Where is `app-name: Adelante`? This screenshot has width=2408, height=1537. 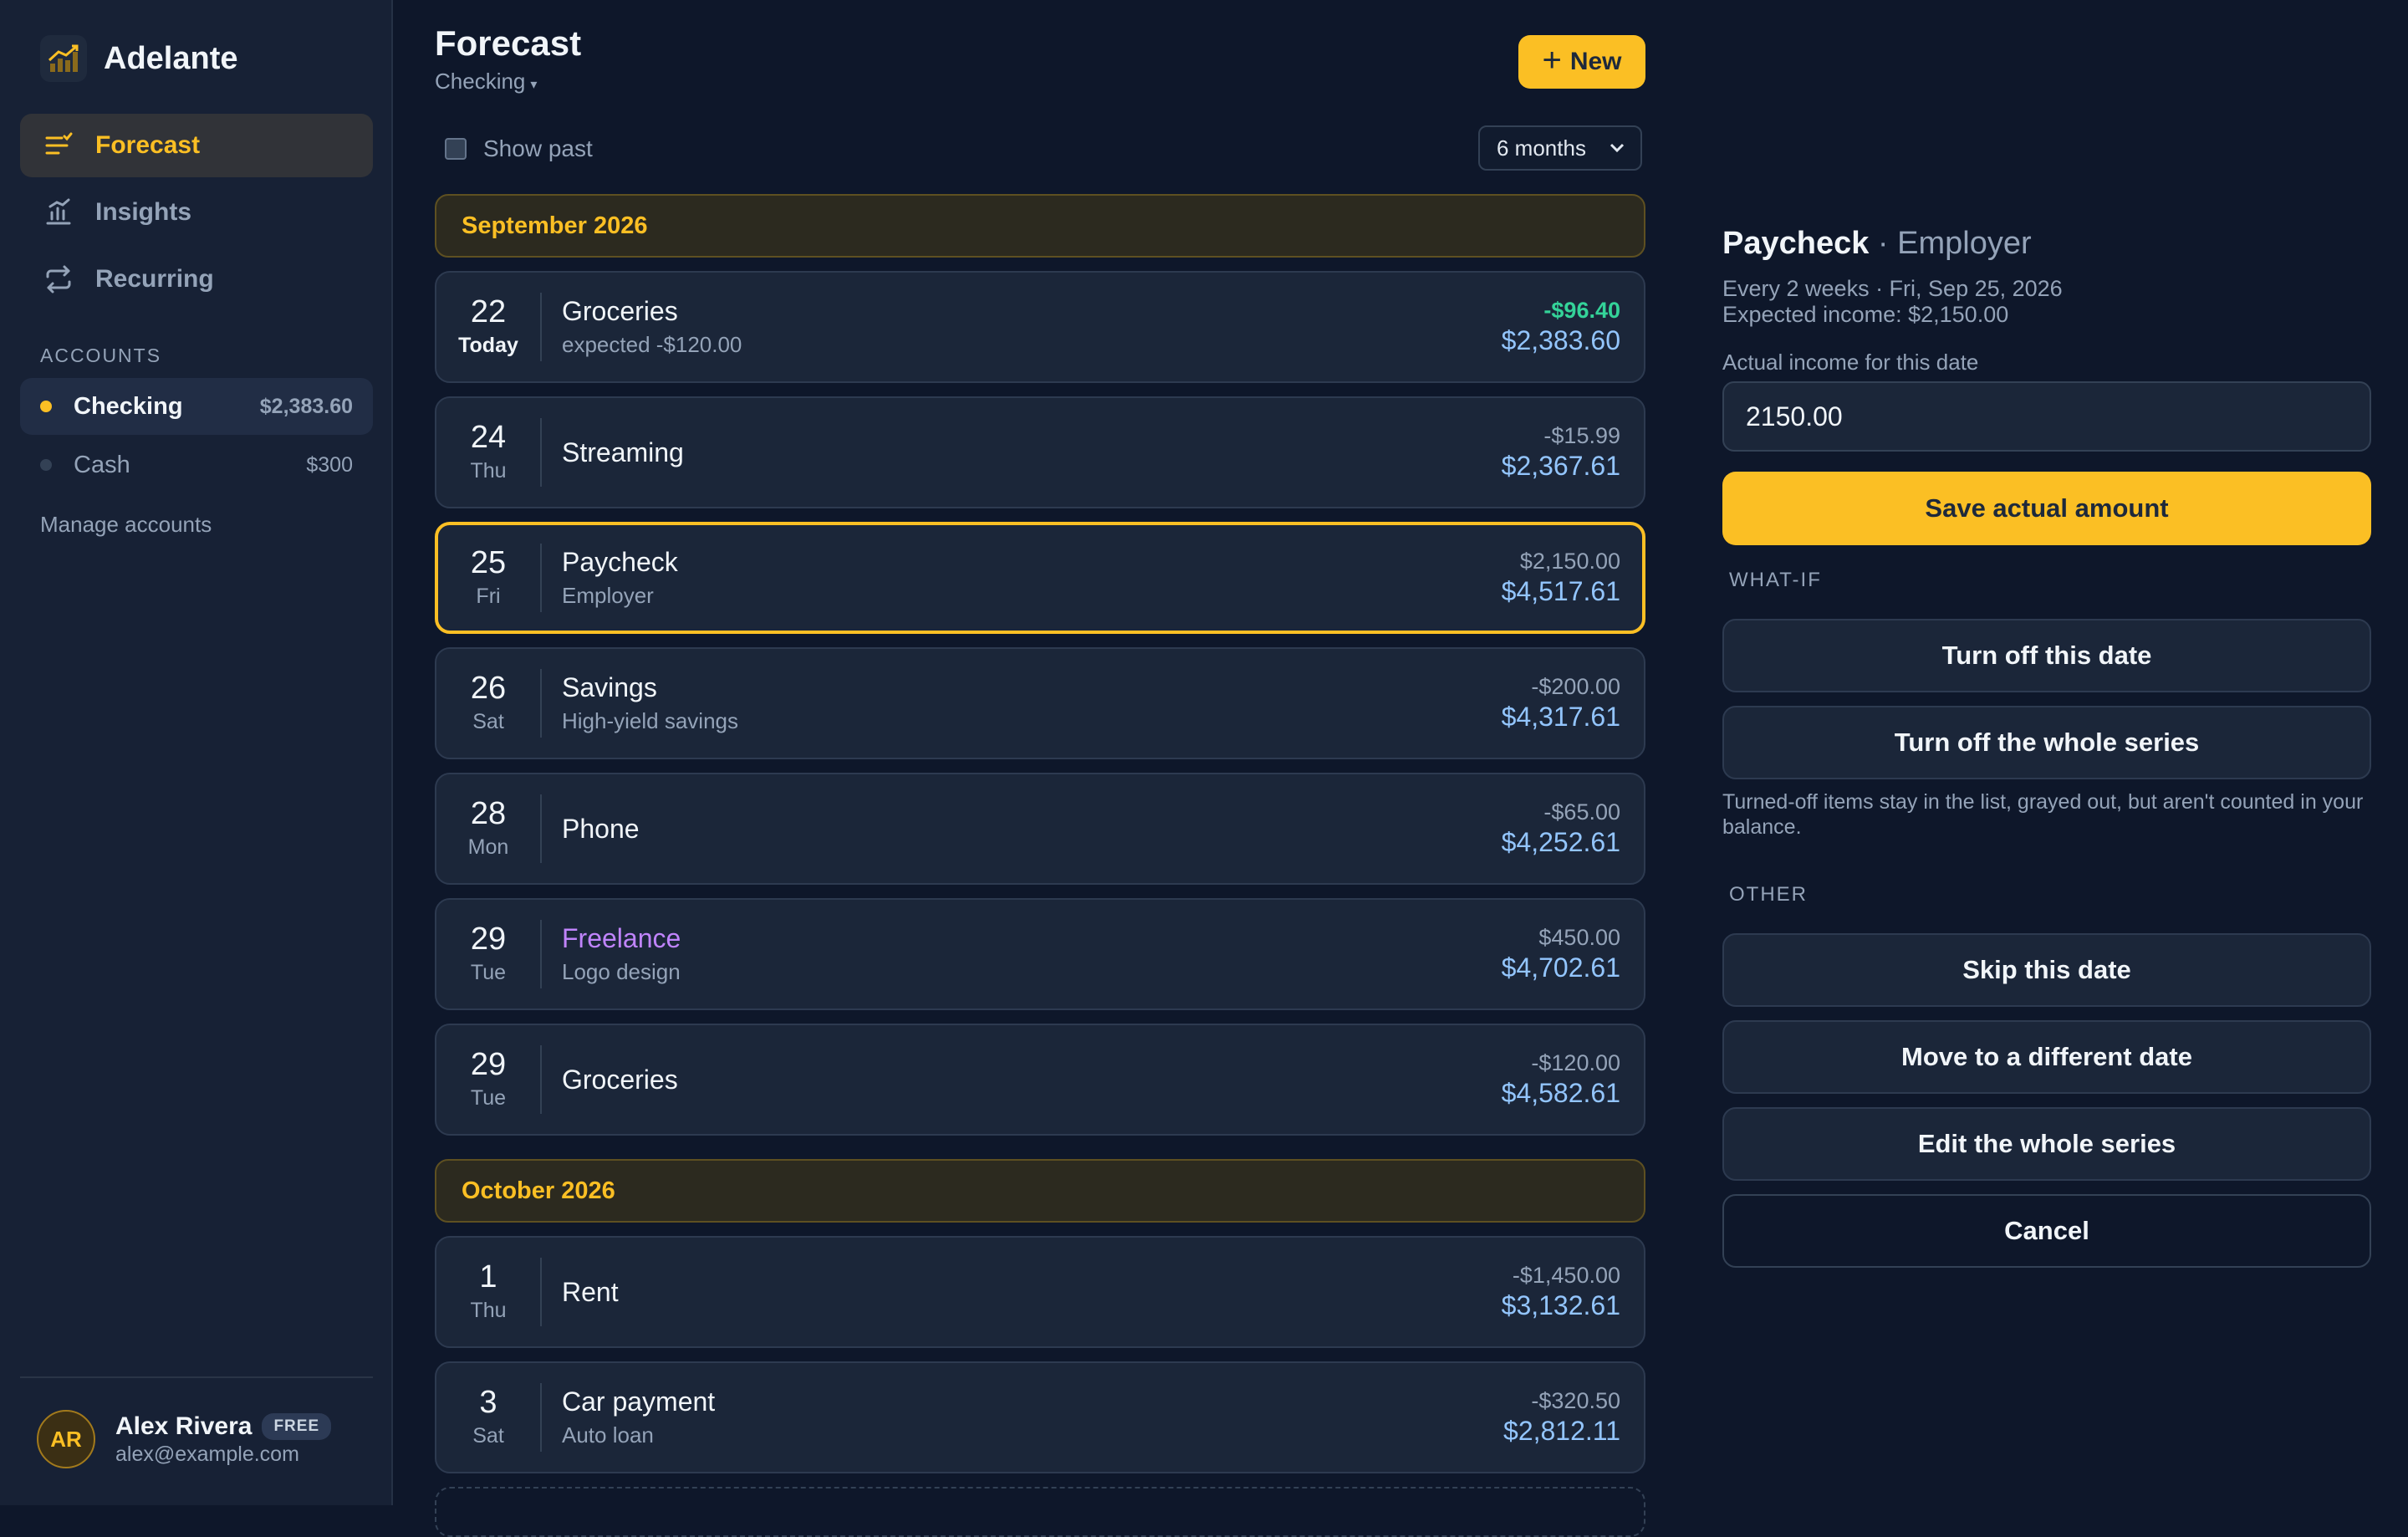
app-name: Adelante is located at coordinates (171, 58).